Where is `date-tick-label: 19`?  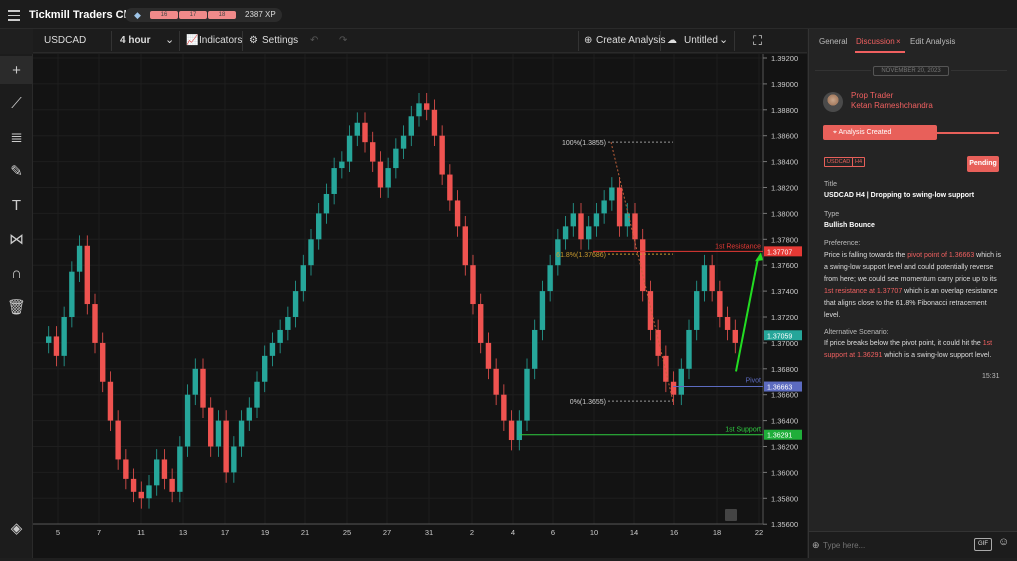
date-tick-label: 19 is located at coordinates (265, 532).